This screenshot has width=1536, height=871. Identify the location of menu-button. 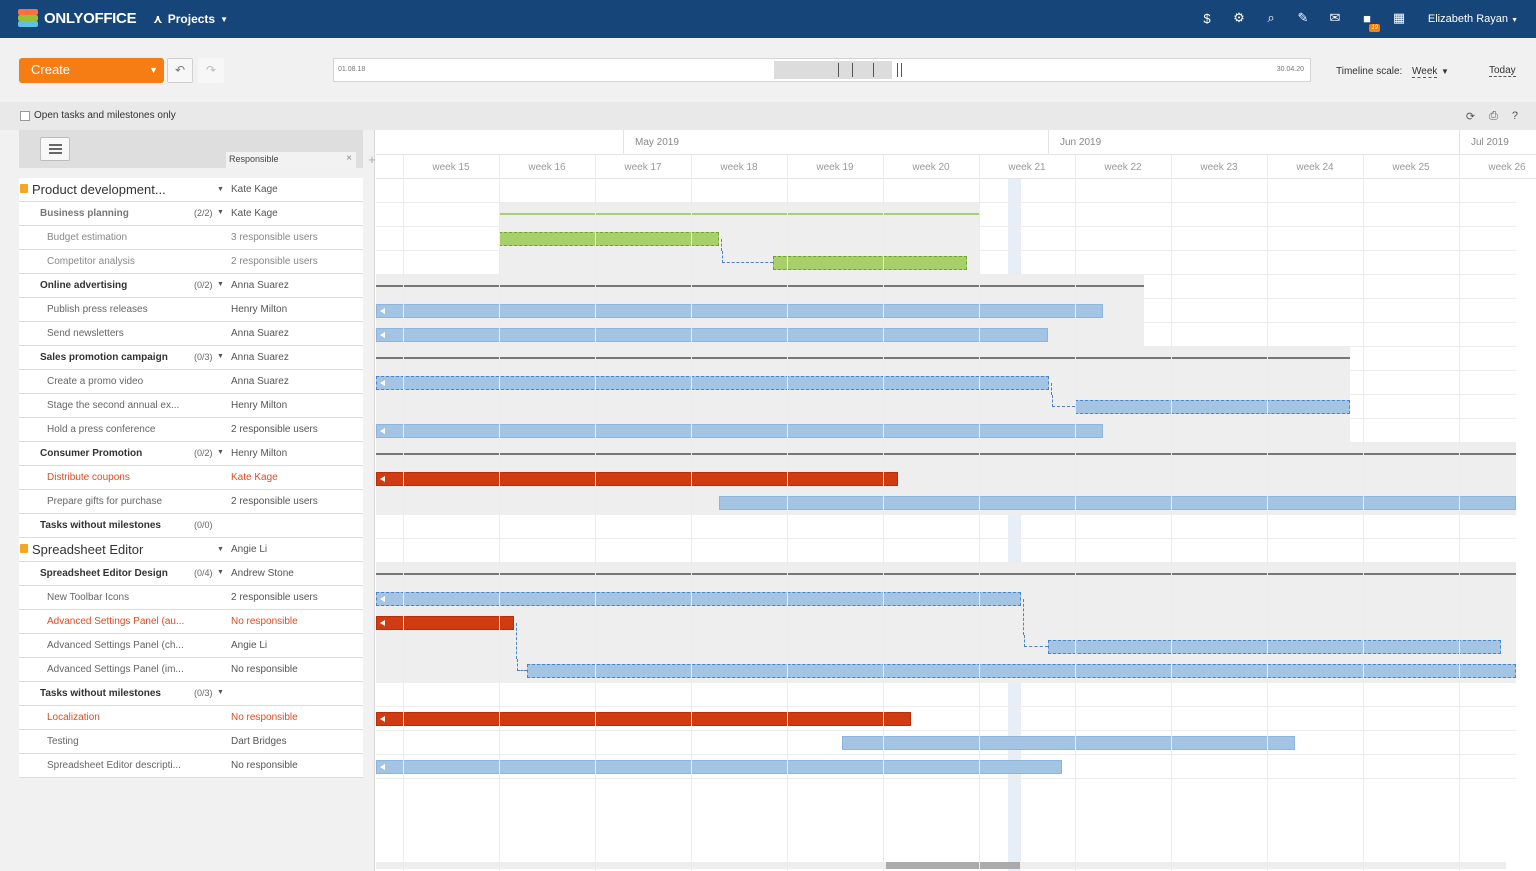
(55, 149).